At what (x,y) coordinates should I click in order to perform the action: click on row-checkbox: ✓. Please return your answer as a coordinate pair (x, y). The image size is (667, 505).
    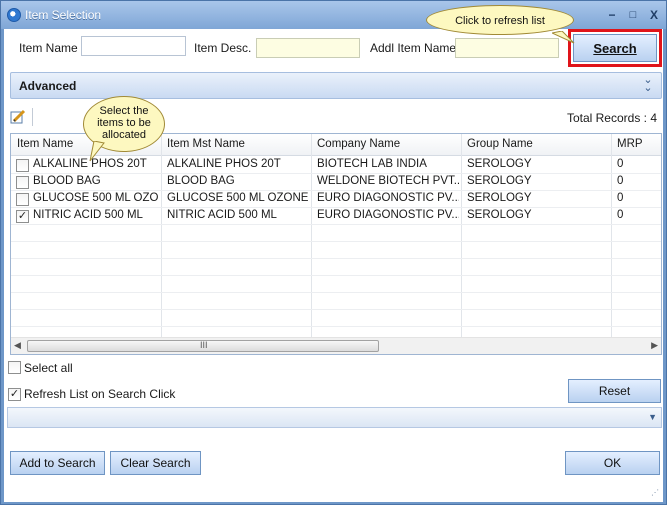
    Looking at the image, I should click on (22, 216).